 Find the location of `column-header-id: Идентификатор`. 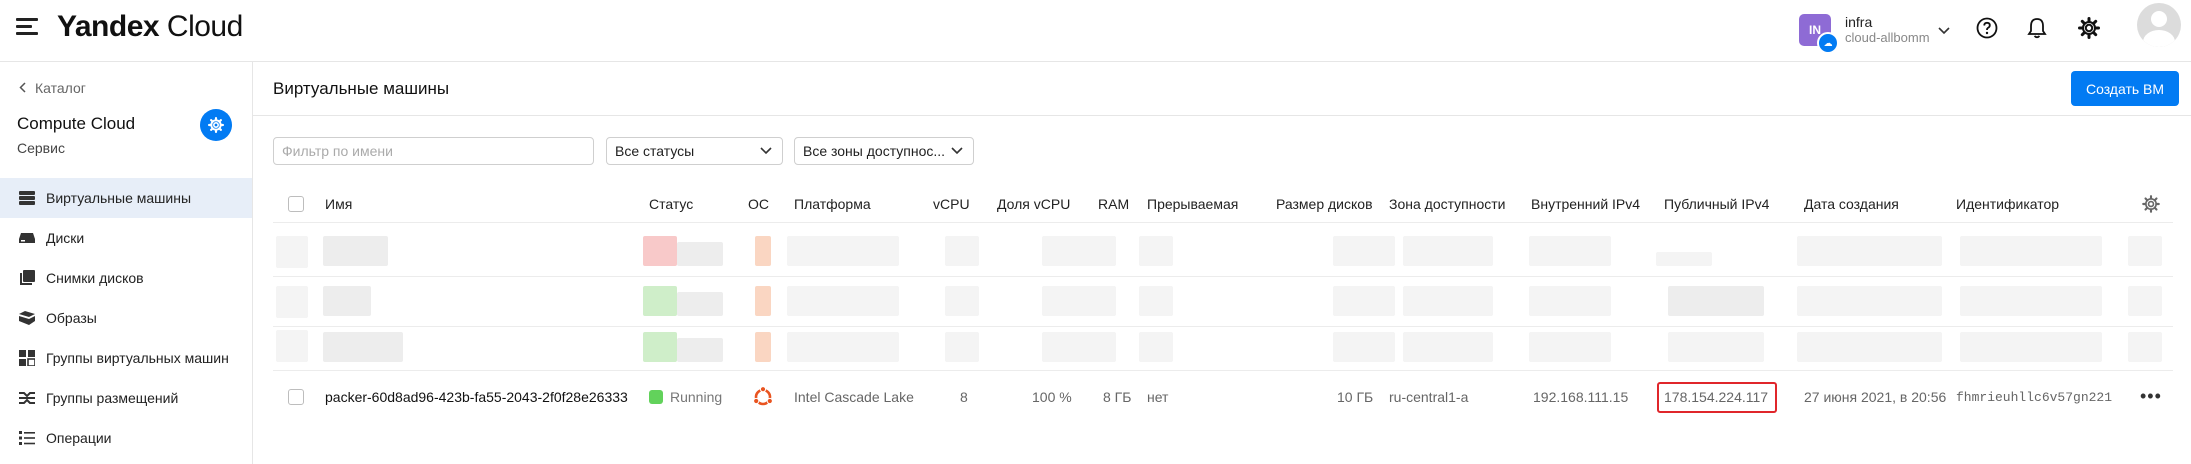

column-header-id: Идентификатор is located at coordinates (2007, 204).